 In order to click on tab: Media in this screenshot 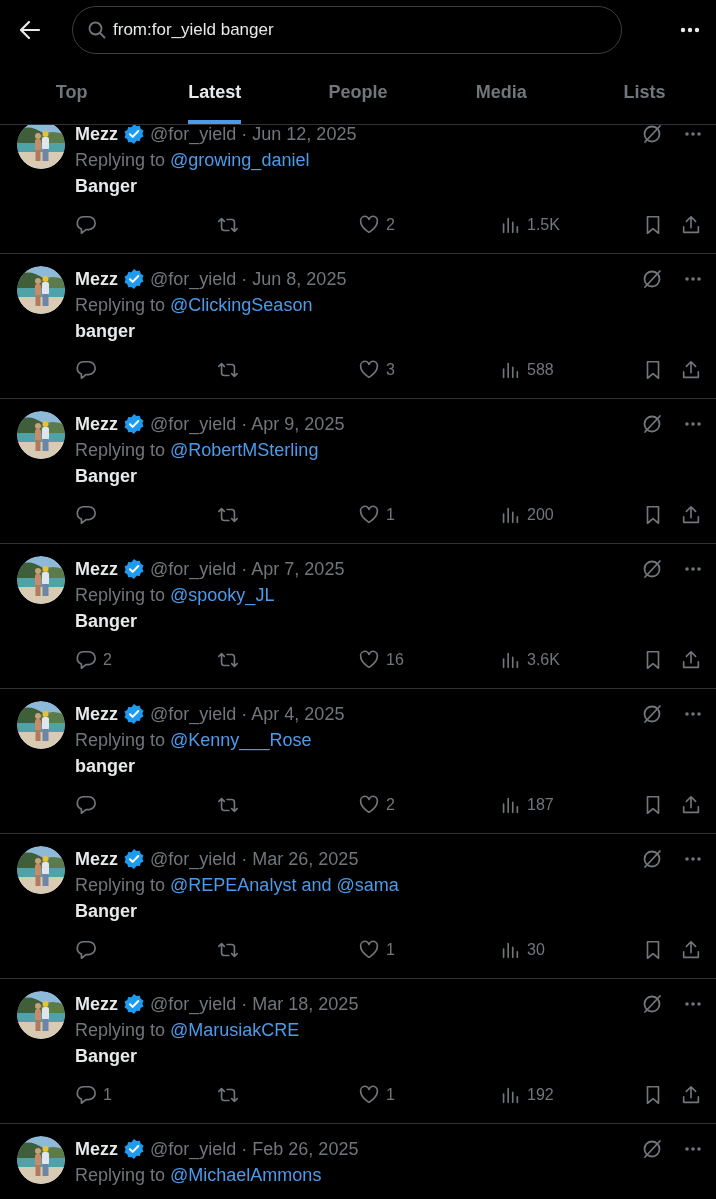, I will do `click(501, 92)`.